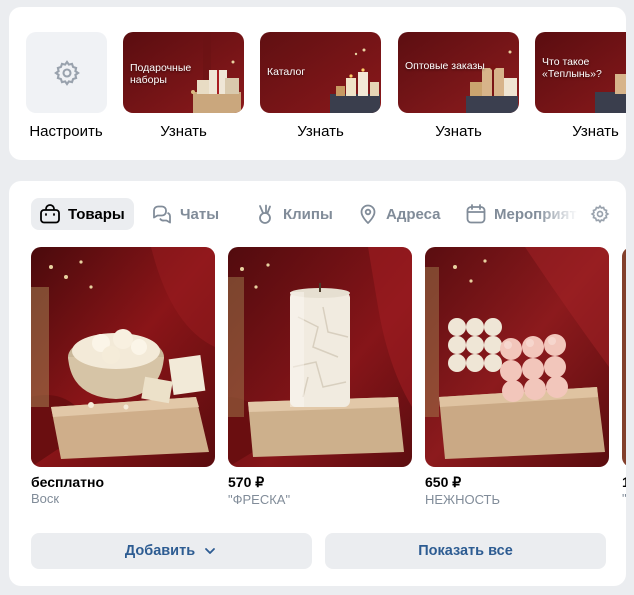 This screenshot has width=634, height=595. I want to click on product-card: 570 ₽ "ФРЕСКА", so click(320, 377).